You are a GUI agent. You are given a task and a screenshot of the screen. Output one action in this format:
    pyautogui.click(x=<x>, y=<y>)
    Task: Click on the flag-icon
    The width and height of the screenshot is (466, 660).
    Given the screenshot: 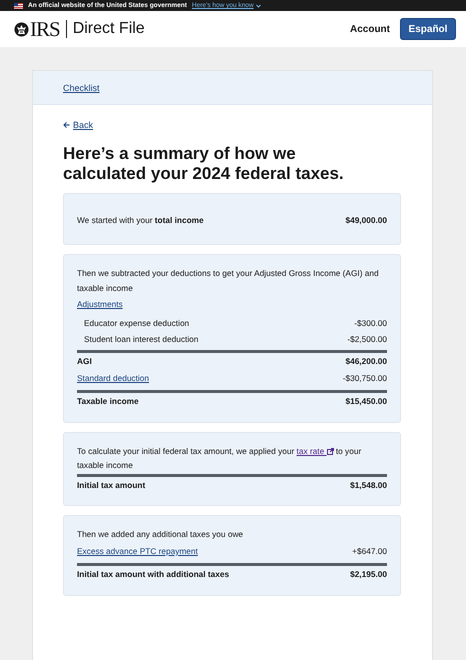 What is the action you would take?
    pyautogui.click(x=18, y=5)
    